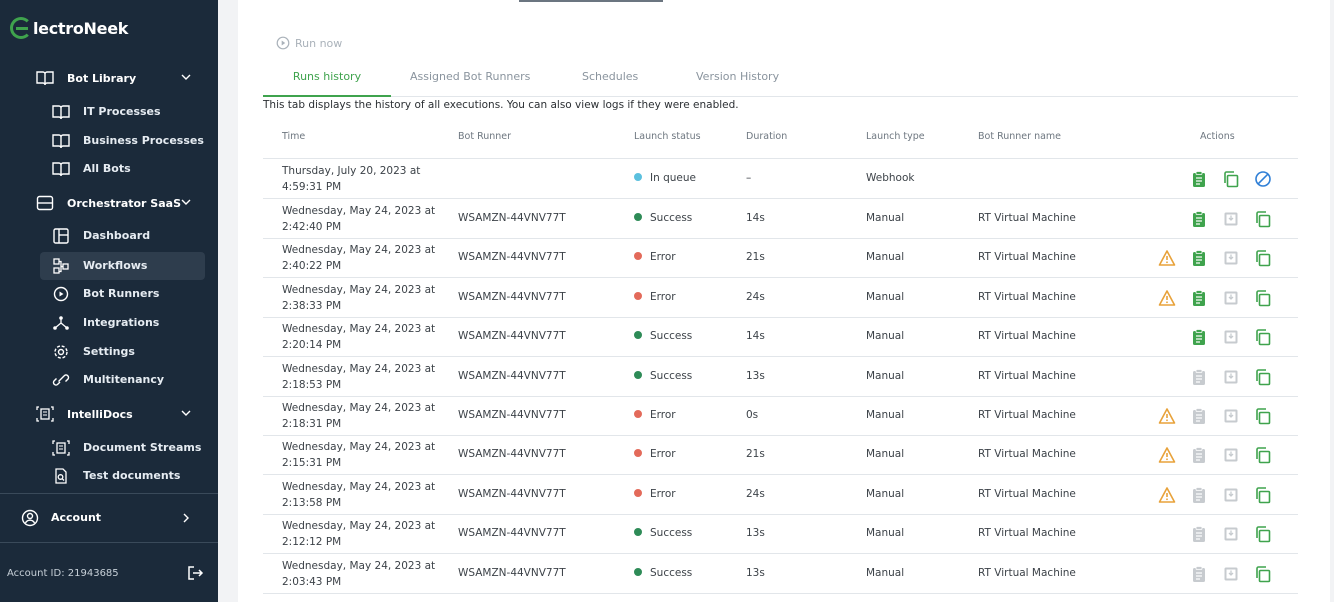 The image size is (1334, 602). I want to click on sidebar-item-multitenancy: Multitenancy, so click(122, 380).